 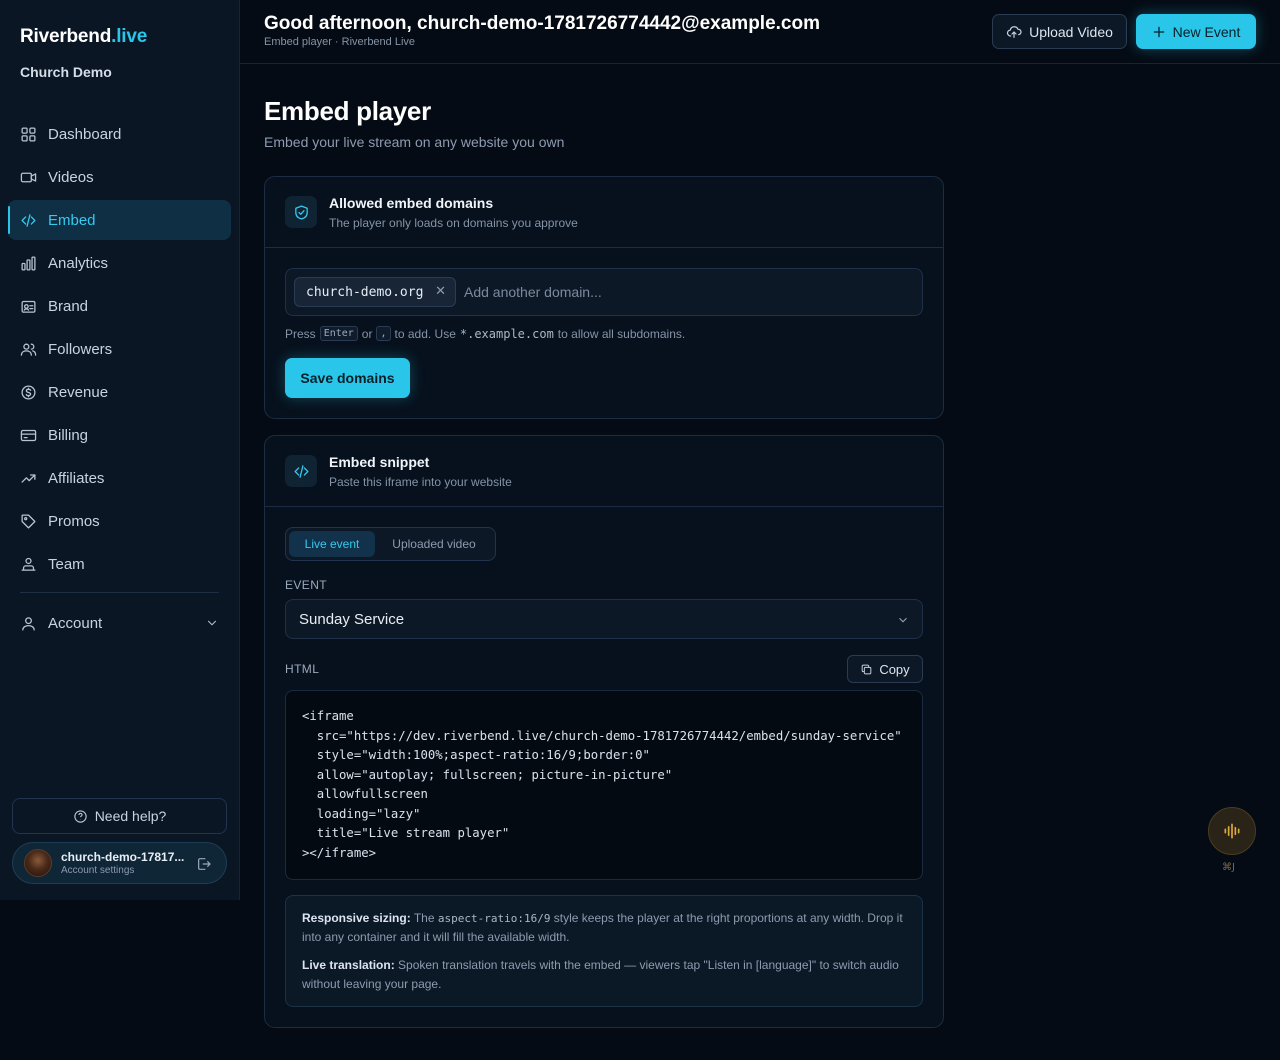 I want to click on sidebar-item-label: Followers, so click(x=80, y=349).